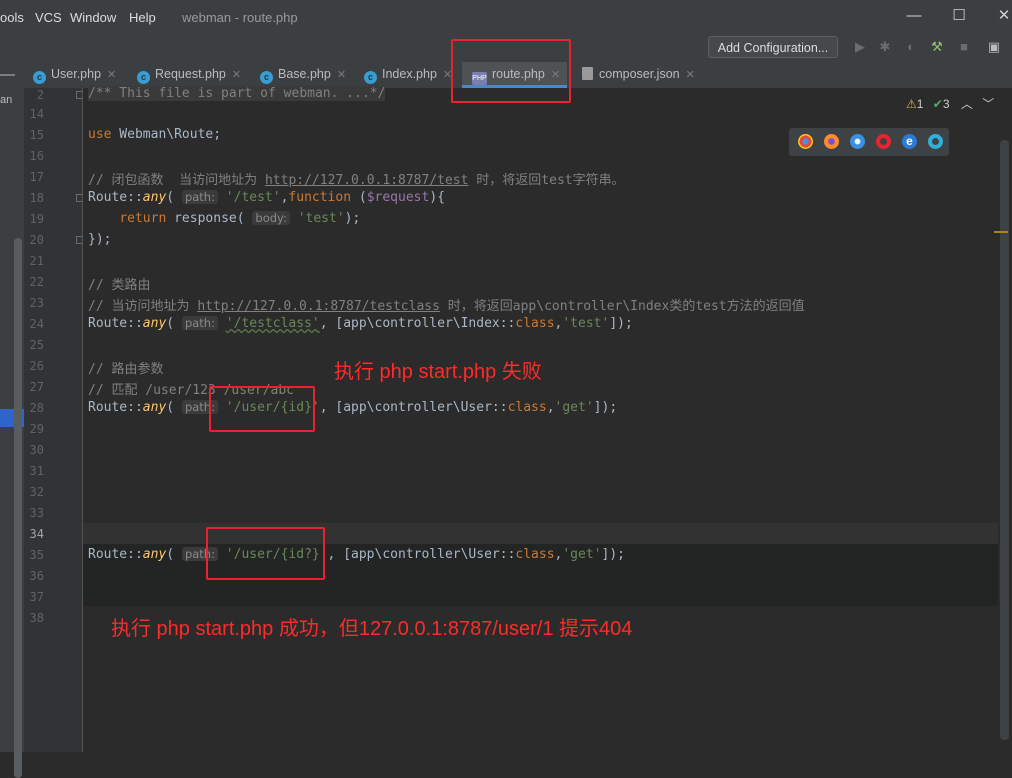  What do you see at coordinates (511, 71) in the screenshot?
I see `highlight-box-route-tab` at bounding box center [511, 71].